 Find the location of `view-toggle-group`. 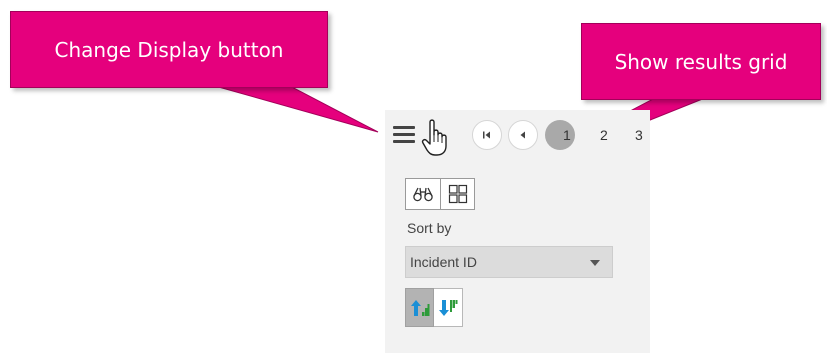

view-toggle-group is located at coordinates (440, 194).